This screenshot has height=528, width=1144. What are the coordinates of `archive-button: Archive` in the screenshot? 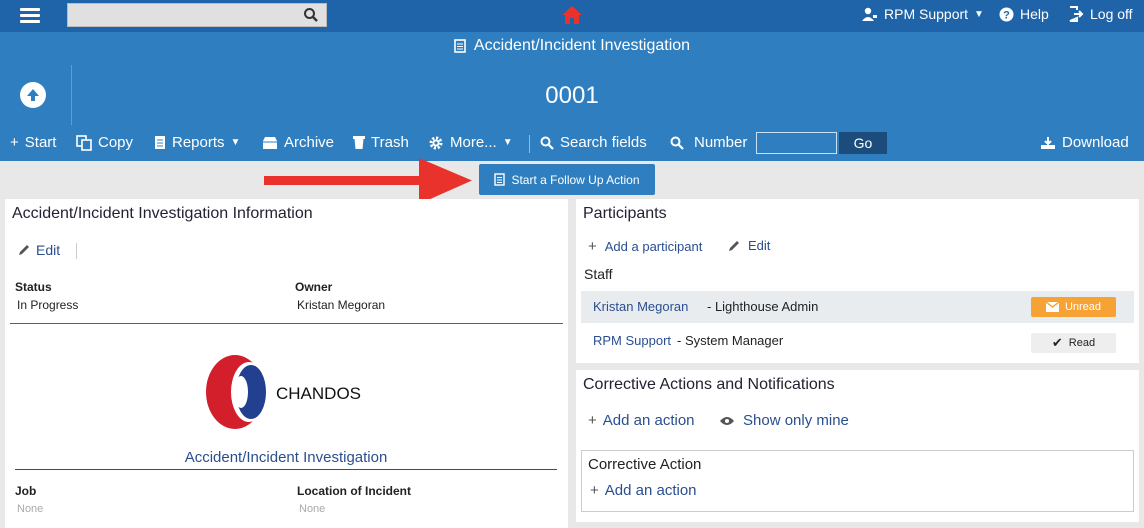 It's located at (298, 142).